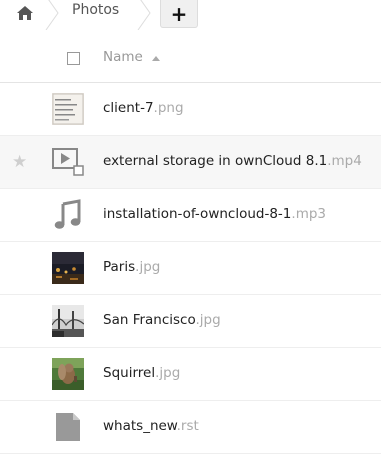  I want to click on new-button: +, so click(179, 14).